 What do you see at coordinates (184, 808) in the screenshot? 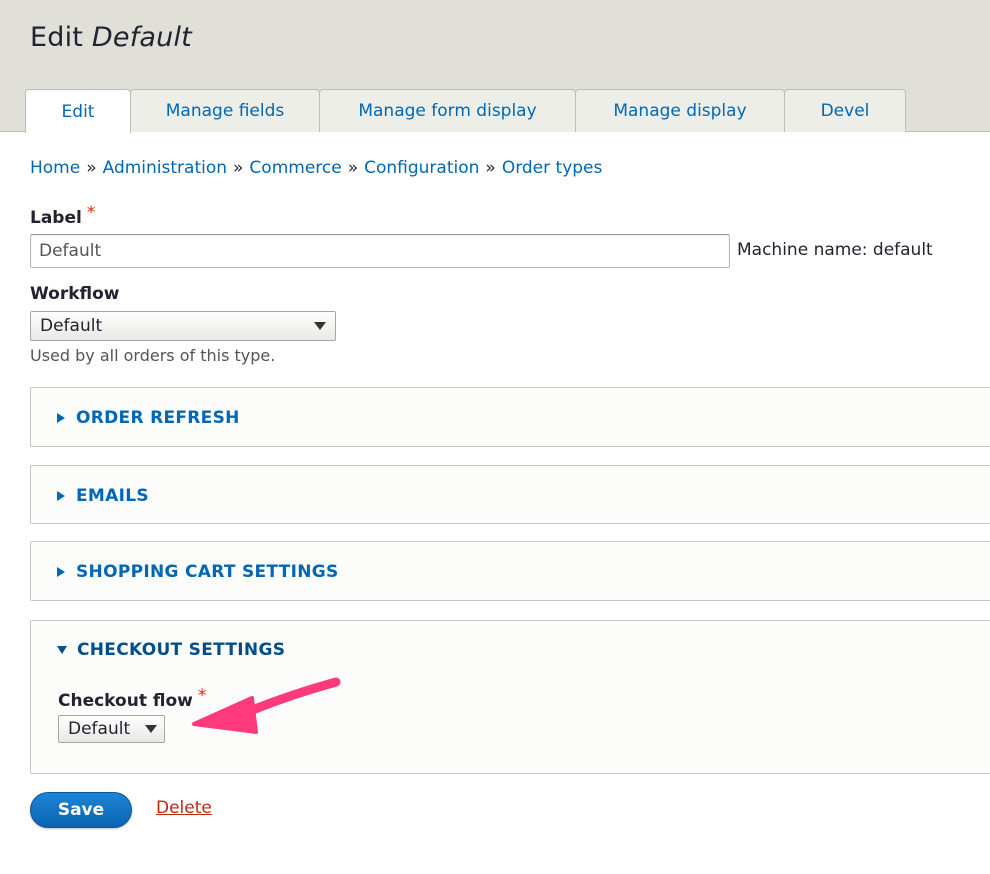
I see `delete-link: Delete` at bounding box center [184, 808].